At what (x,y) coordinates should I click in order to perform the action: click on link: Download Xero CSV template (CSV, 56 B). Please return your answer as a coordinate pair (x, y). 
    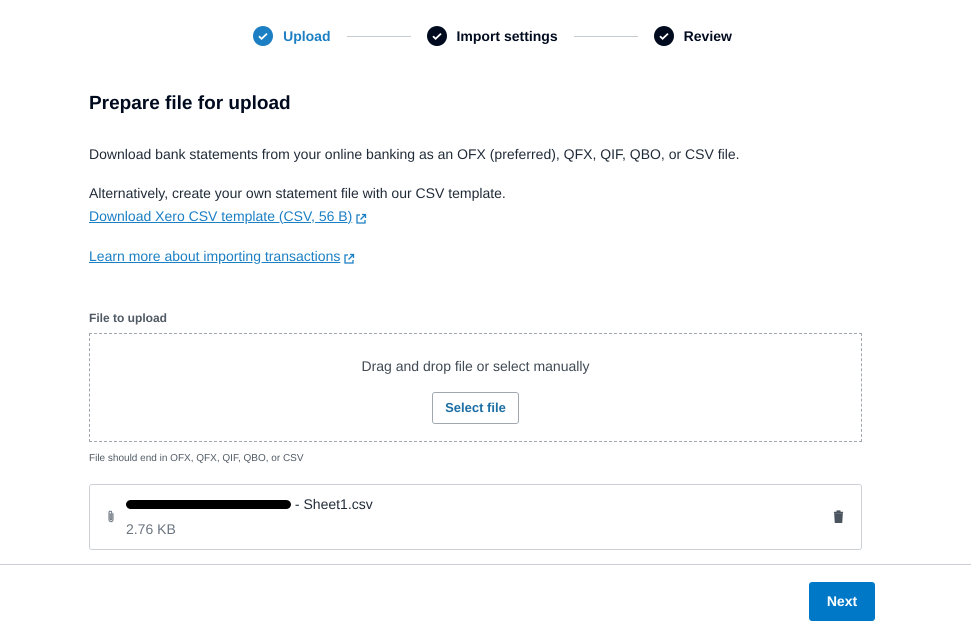
    Looking at the image, I should click on (220, 216).